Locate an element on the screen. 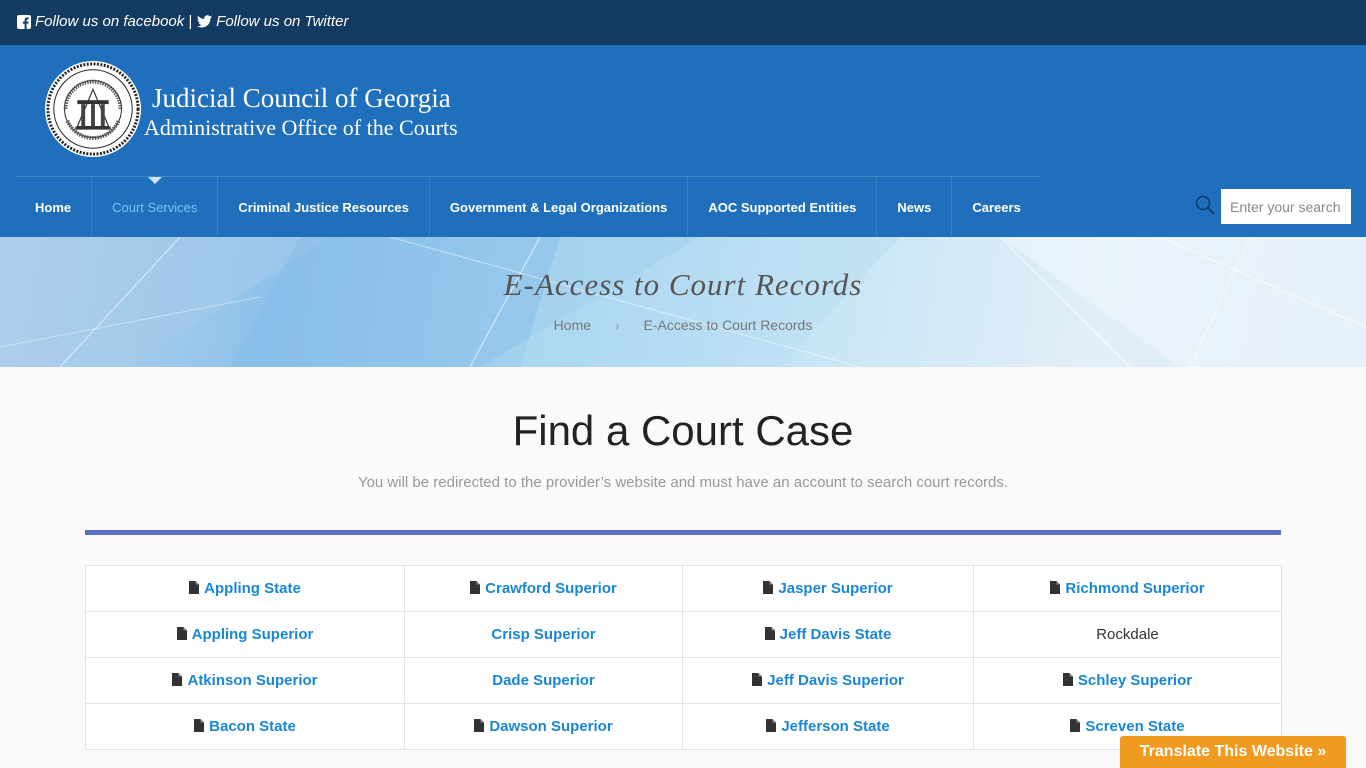 This screenshot has height=768, width=1366. section-title: Find a Court Case is located at coordinates (683, 430).